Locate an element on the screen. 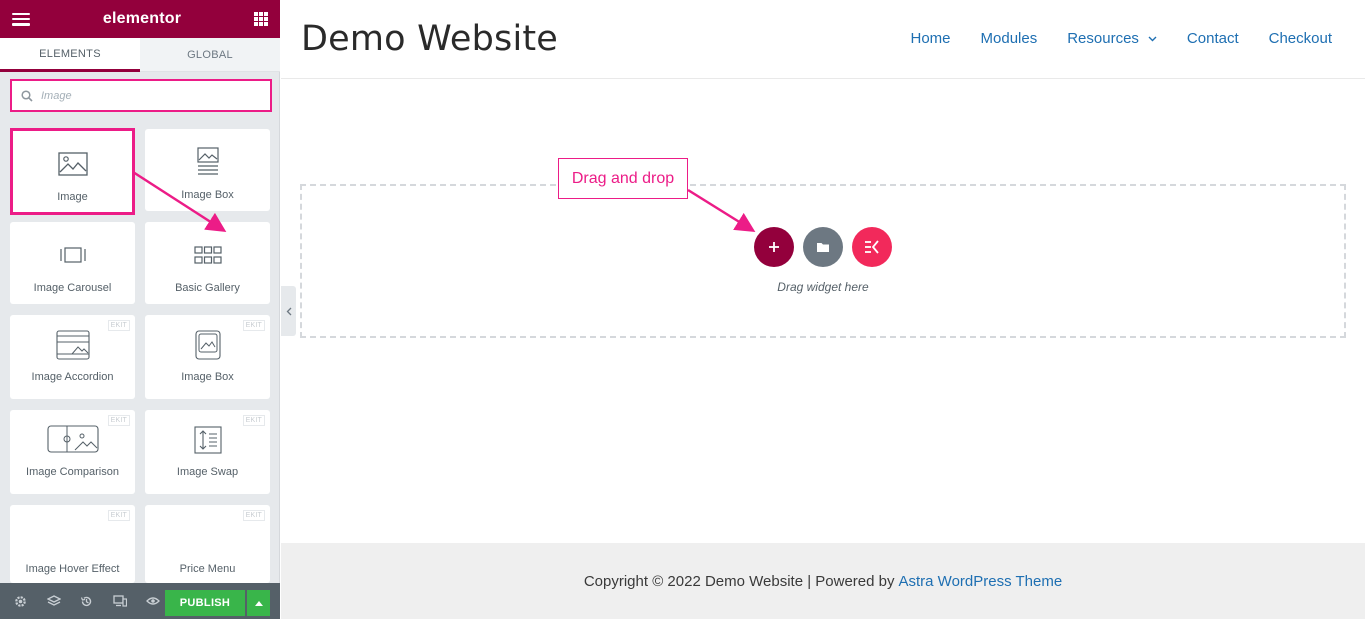 The width and height of the screenshot is (1365, 619). widget-label: Image Hover Effect is located at coordinates (72, 569).